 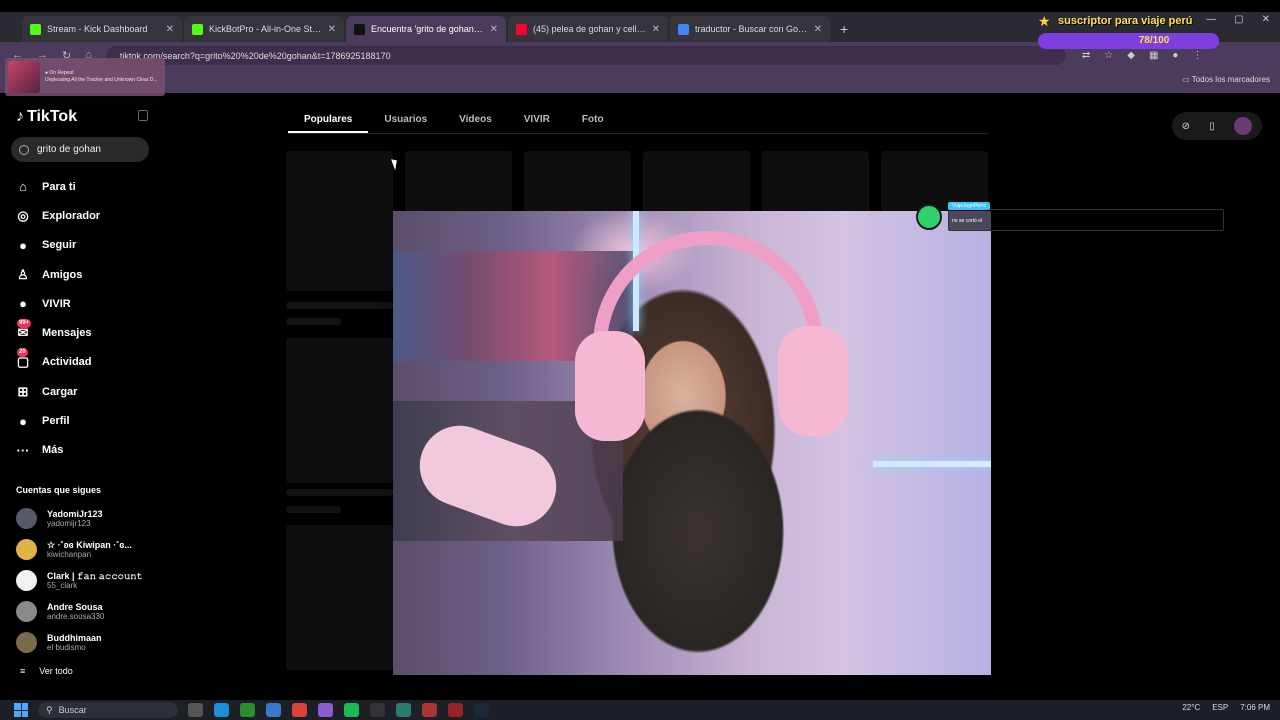 I want to click on chat-username: ViajeJugePerro, so click(x=969, y=206).